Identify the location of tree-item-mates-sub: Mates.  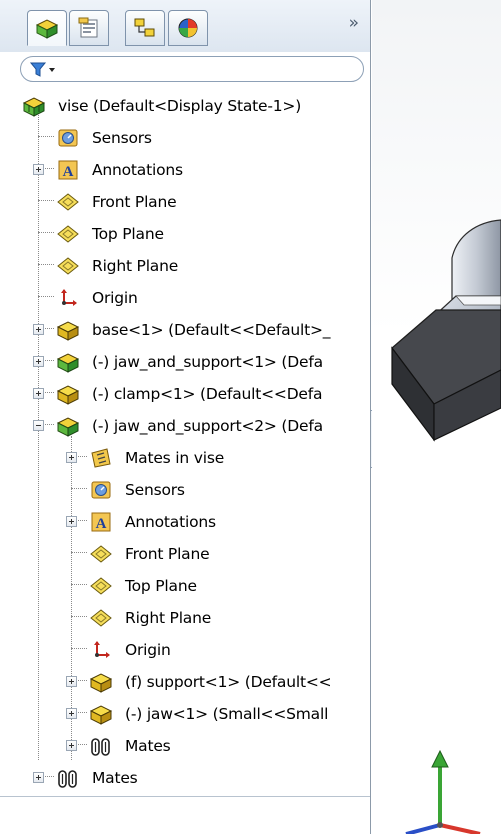
(185, 746).